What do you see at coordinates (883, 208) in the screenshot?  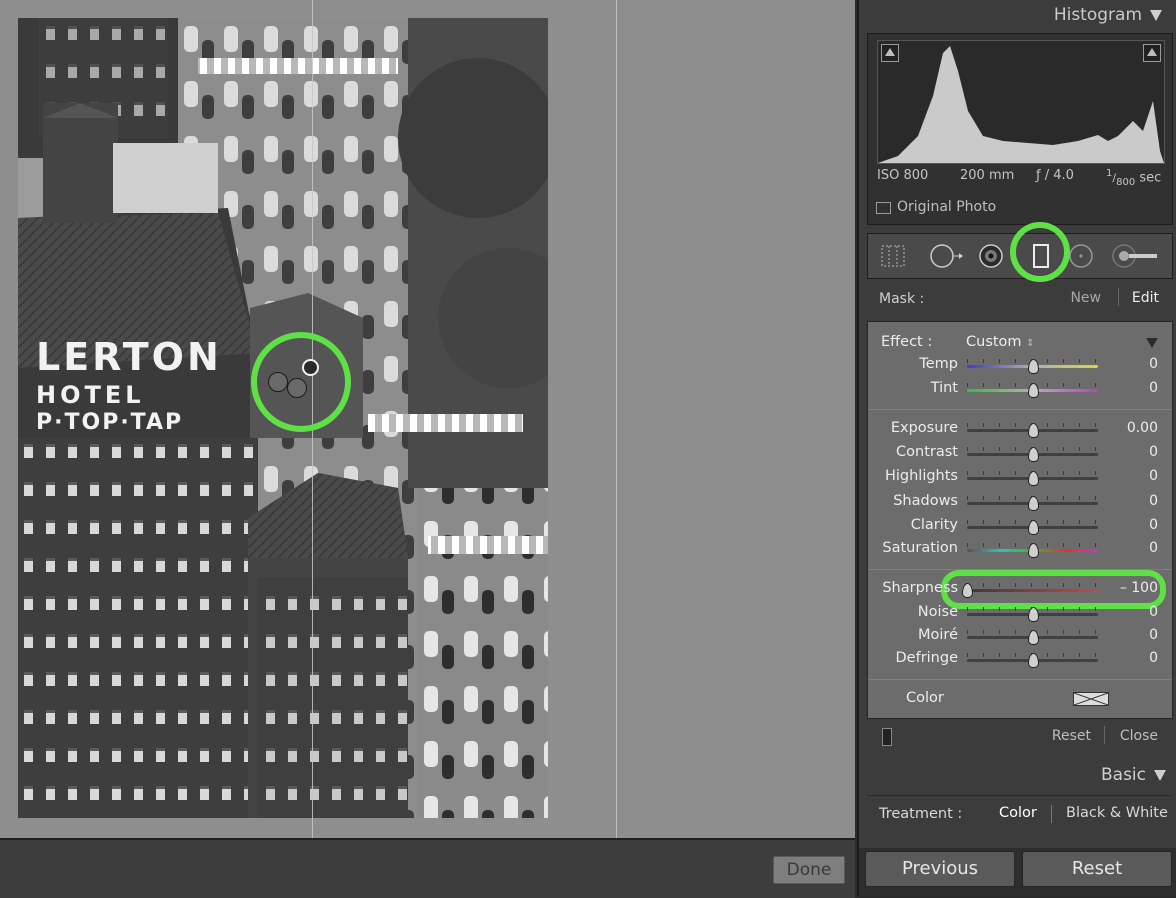 I see `original-photo-checkbox` at bounding box center [883, 208].